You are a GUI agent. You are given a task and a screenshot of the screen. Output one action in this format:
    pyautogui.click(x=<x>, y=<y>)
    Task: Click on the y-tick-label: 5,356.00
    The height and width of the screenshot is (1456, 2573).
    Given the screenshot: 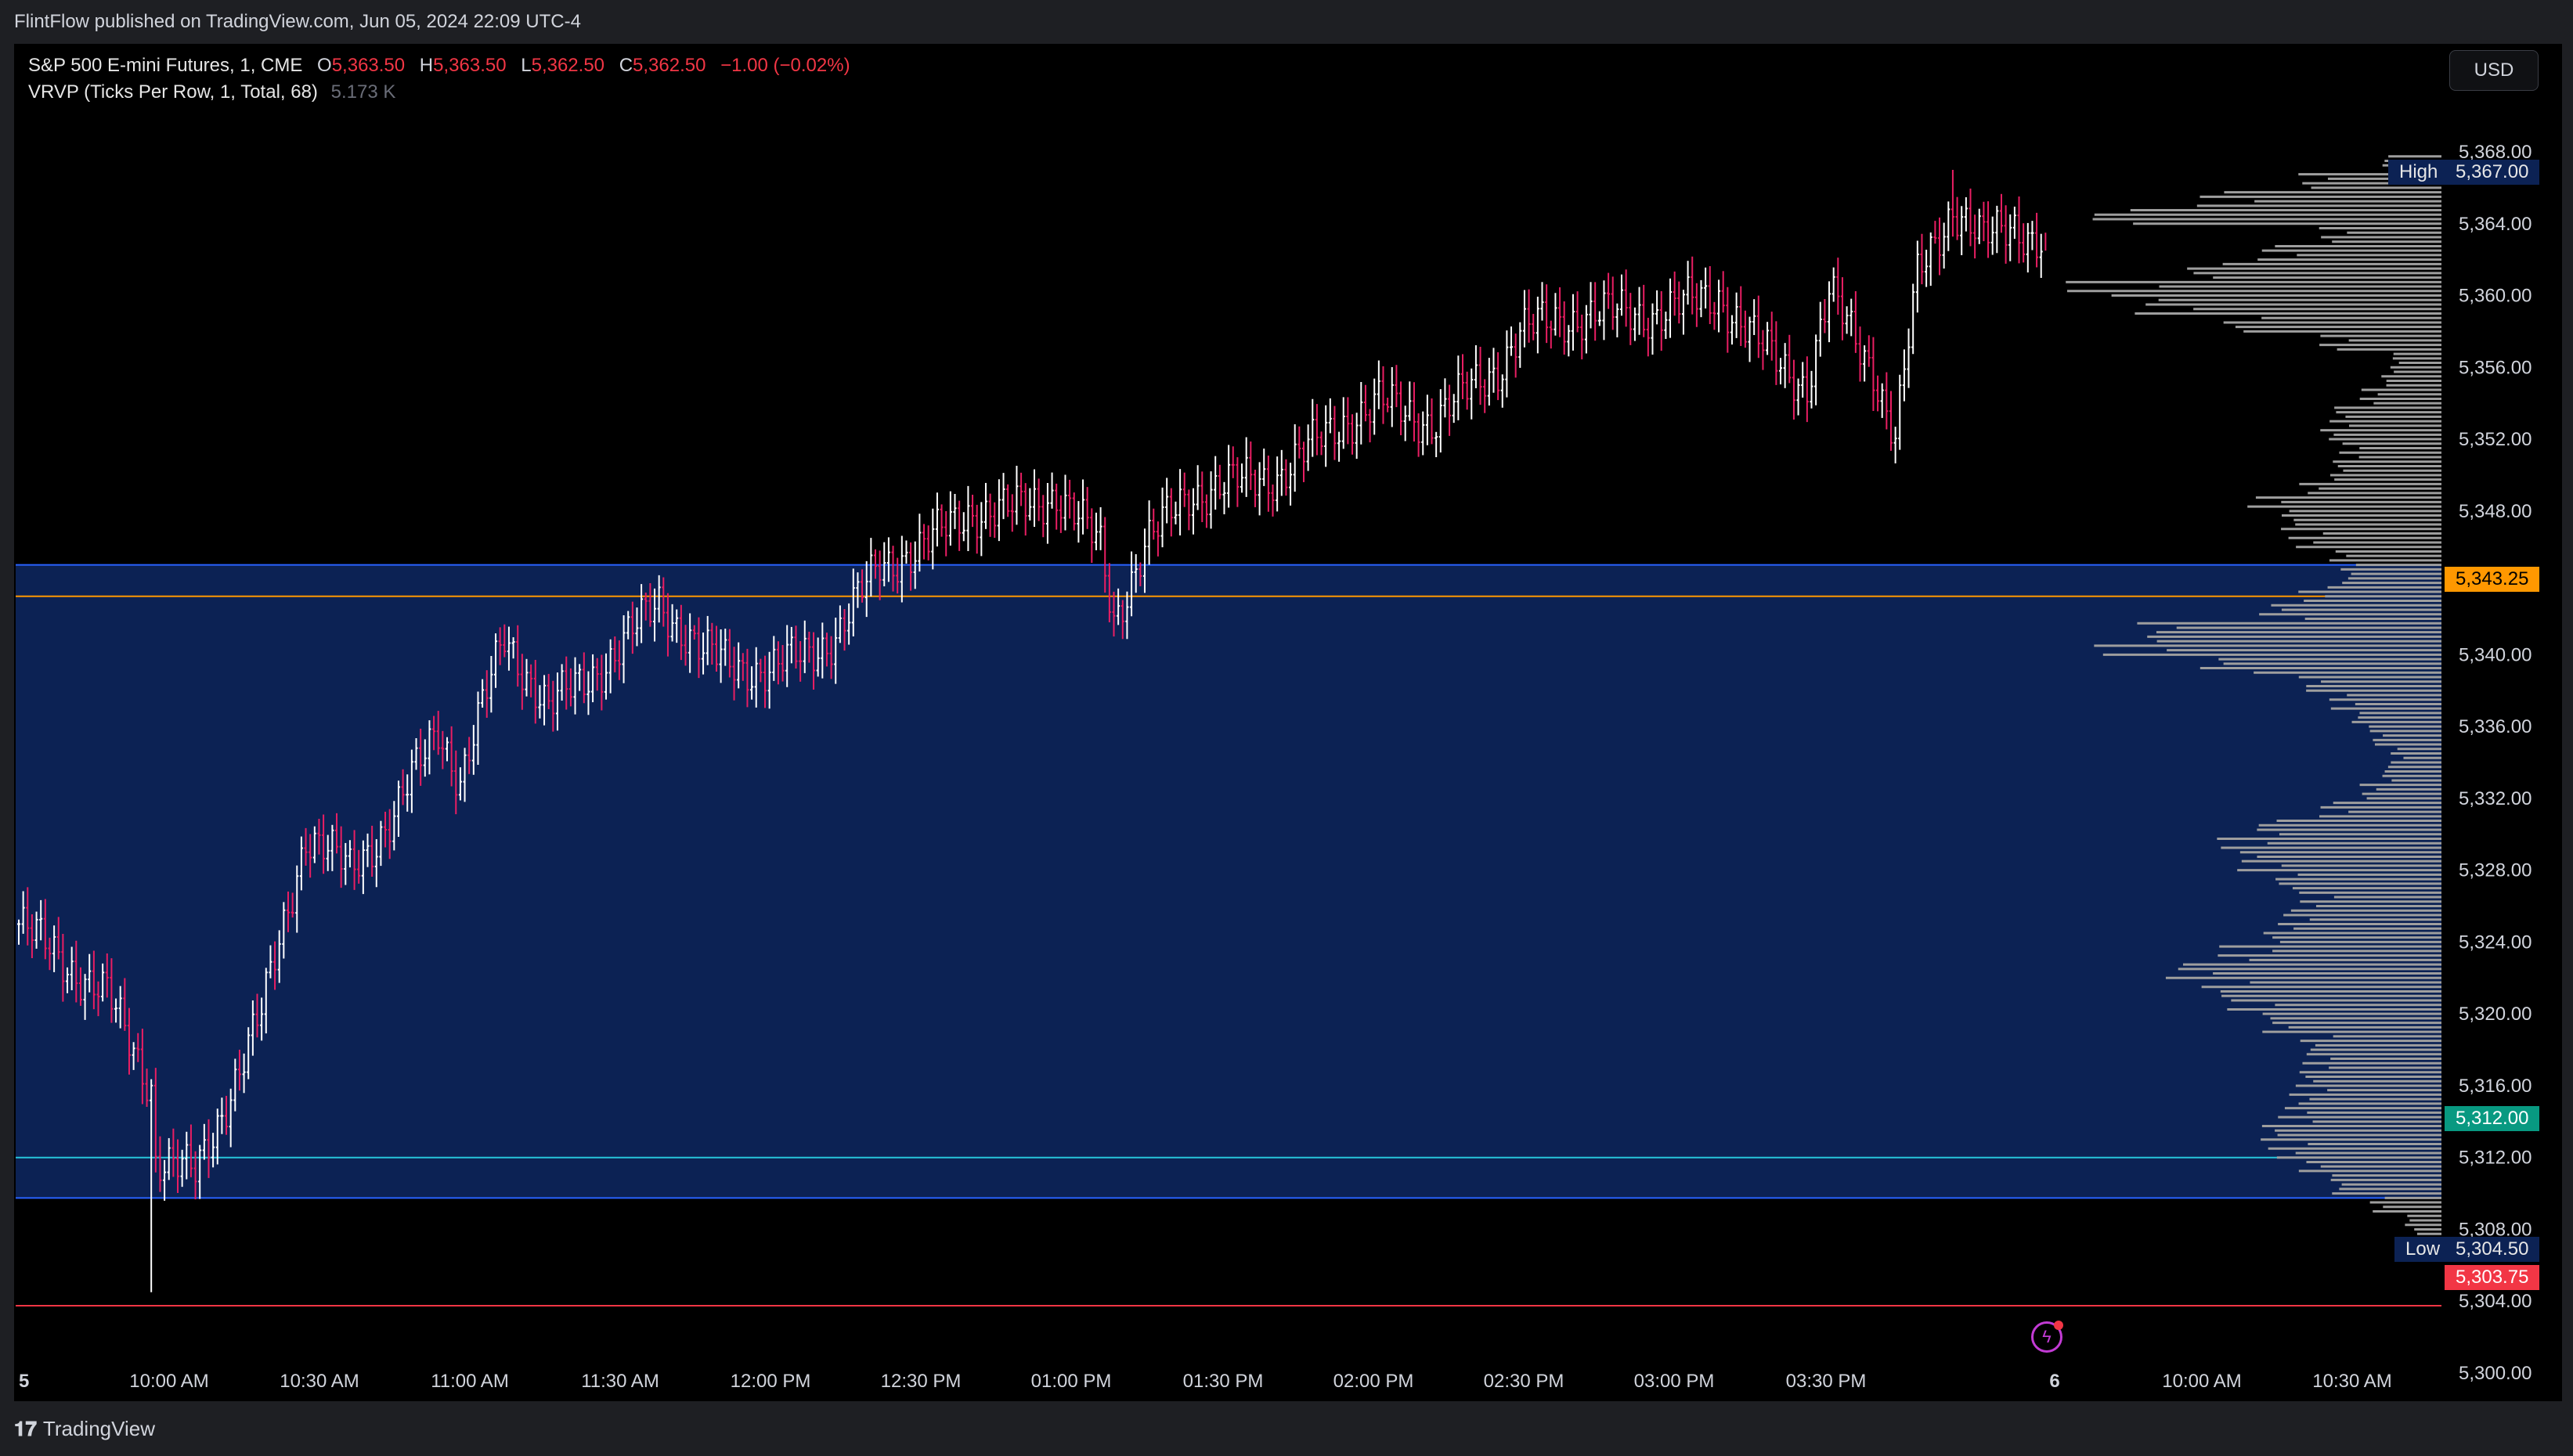 What is the action you would take?
    pyautogui.click(x=2495, y=367)
    